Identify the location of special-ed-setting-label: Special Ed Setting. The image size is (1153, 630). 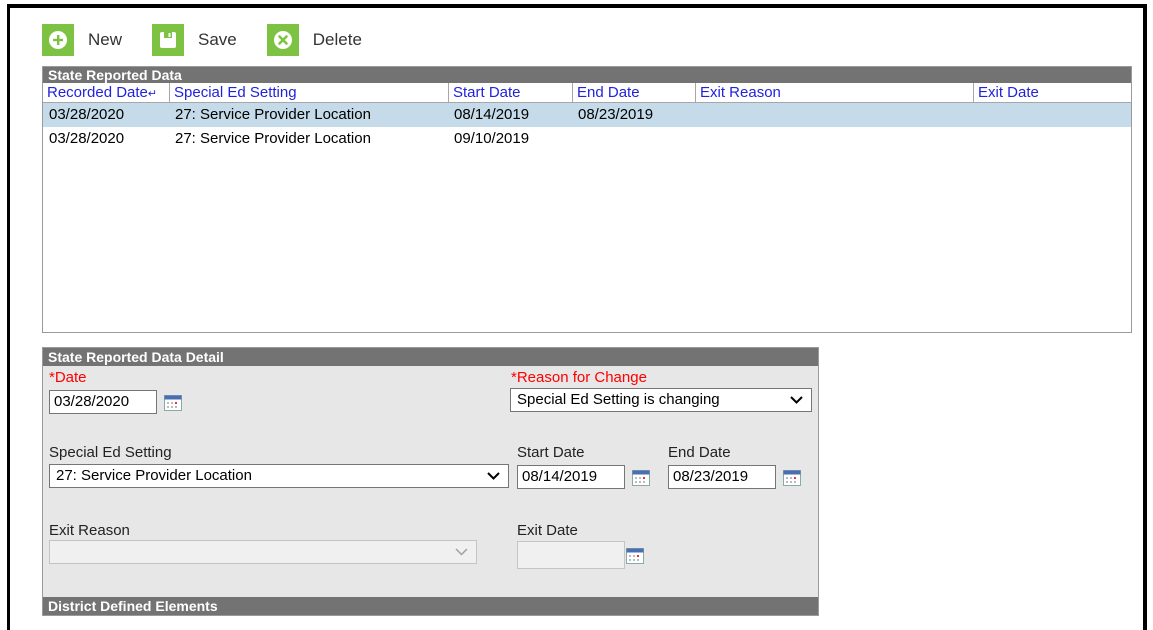
(110, 452).